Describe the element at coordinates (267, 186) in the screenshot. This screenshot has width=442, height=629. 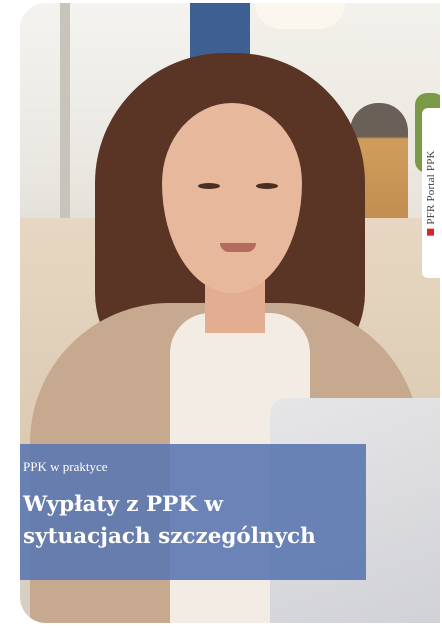
I see `photo-eye-right` at that location.